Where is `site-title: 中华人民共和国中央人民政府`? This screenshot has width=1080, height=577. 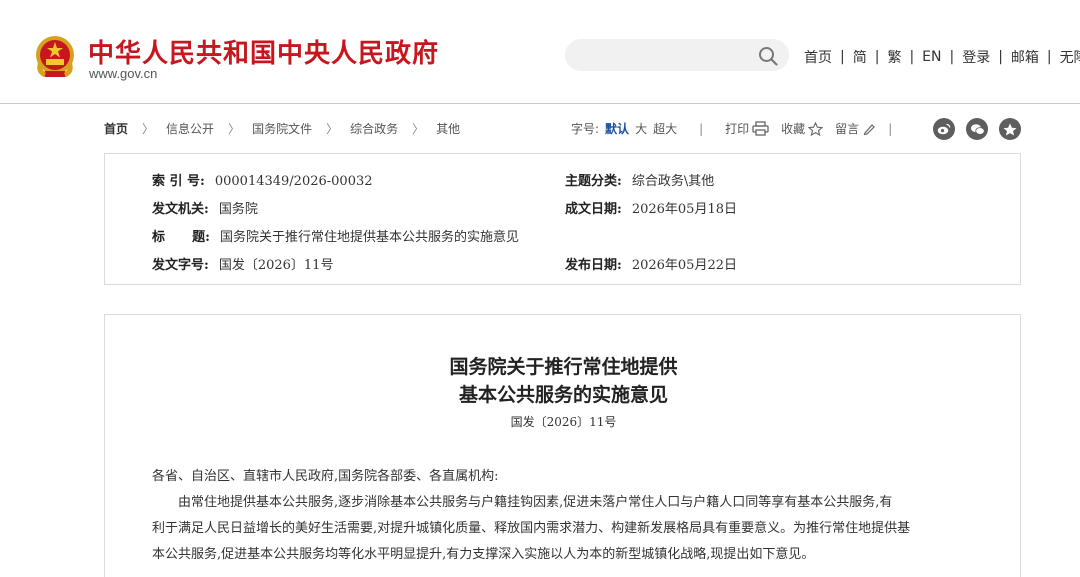
site-title: 中华人民共和国中央人民政府 is located at coordinates (263, 51).